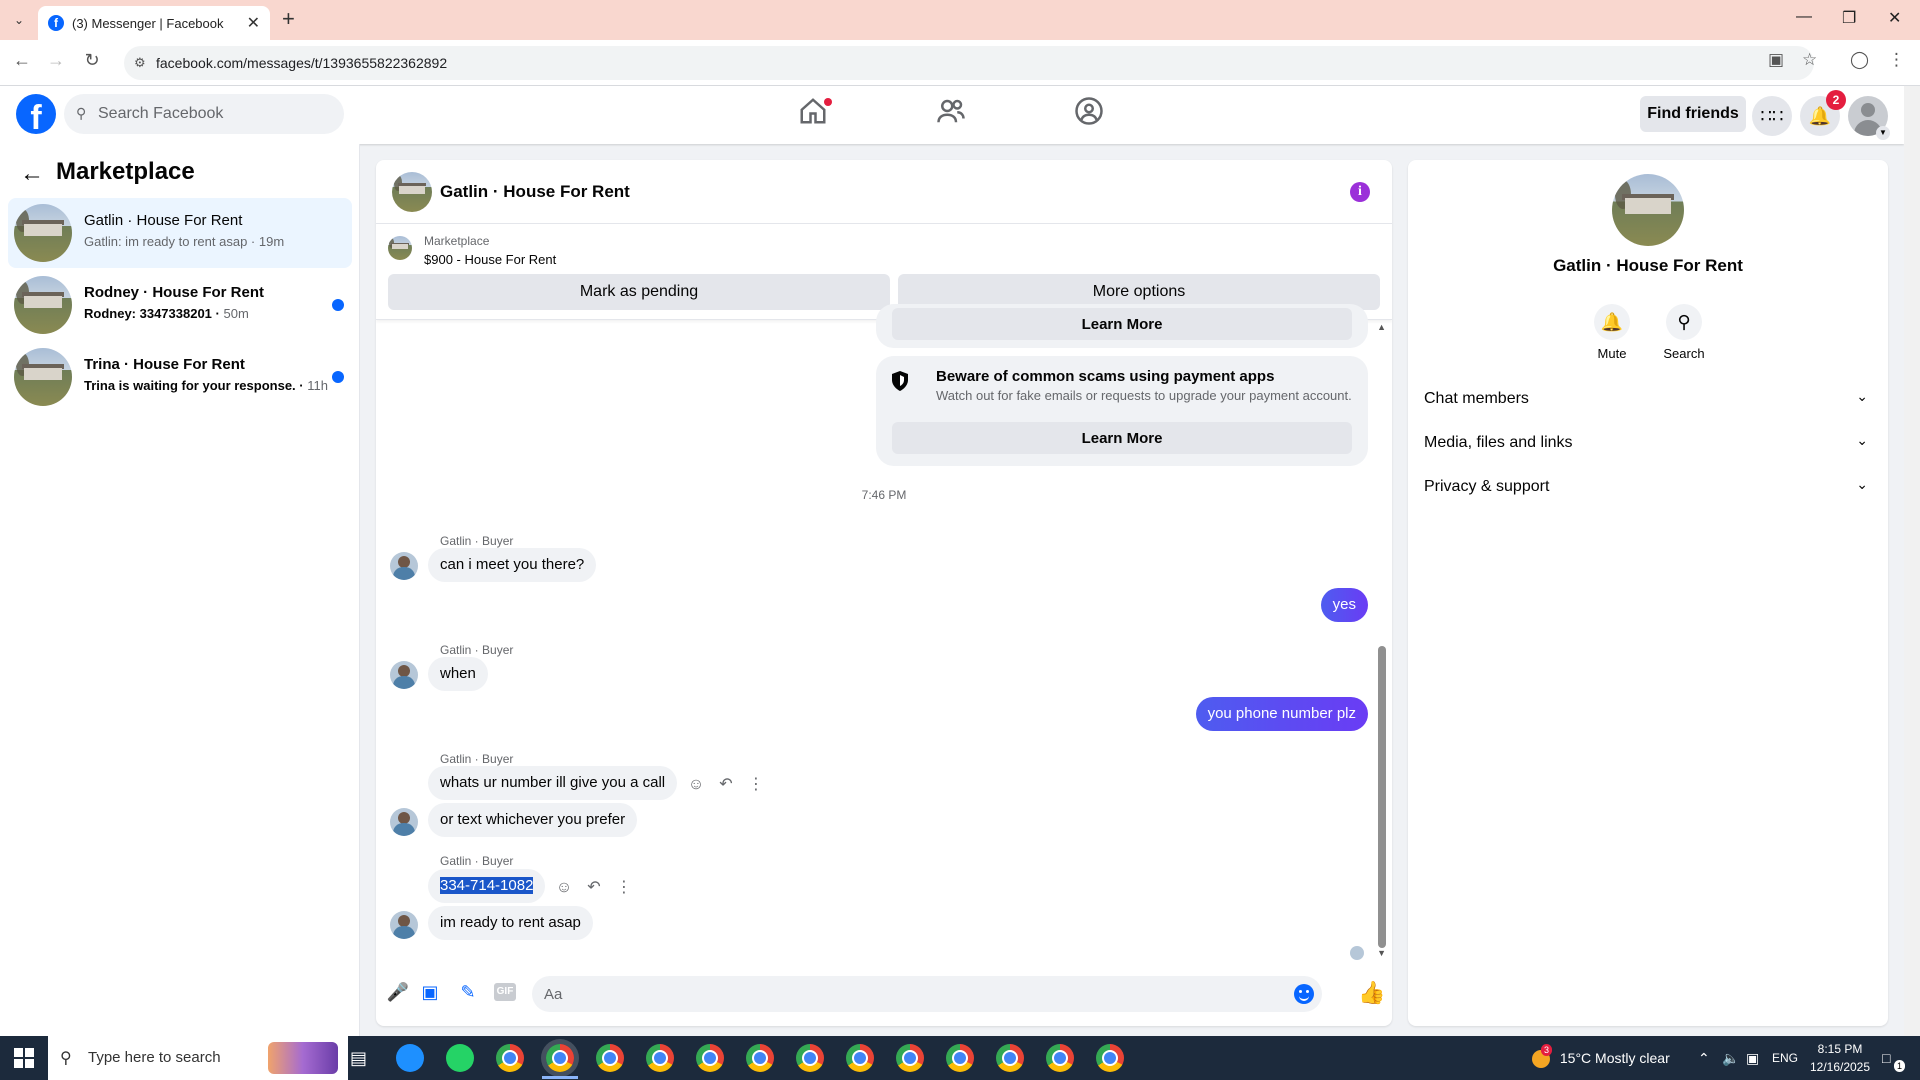  Describe the element at coordinates (468, 992) in the screenshot. I see `sticker-icon: ✎` at that location.